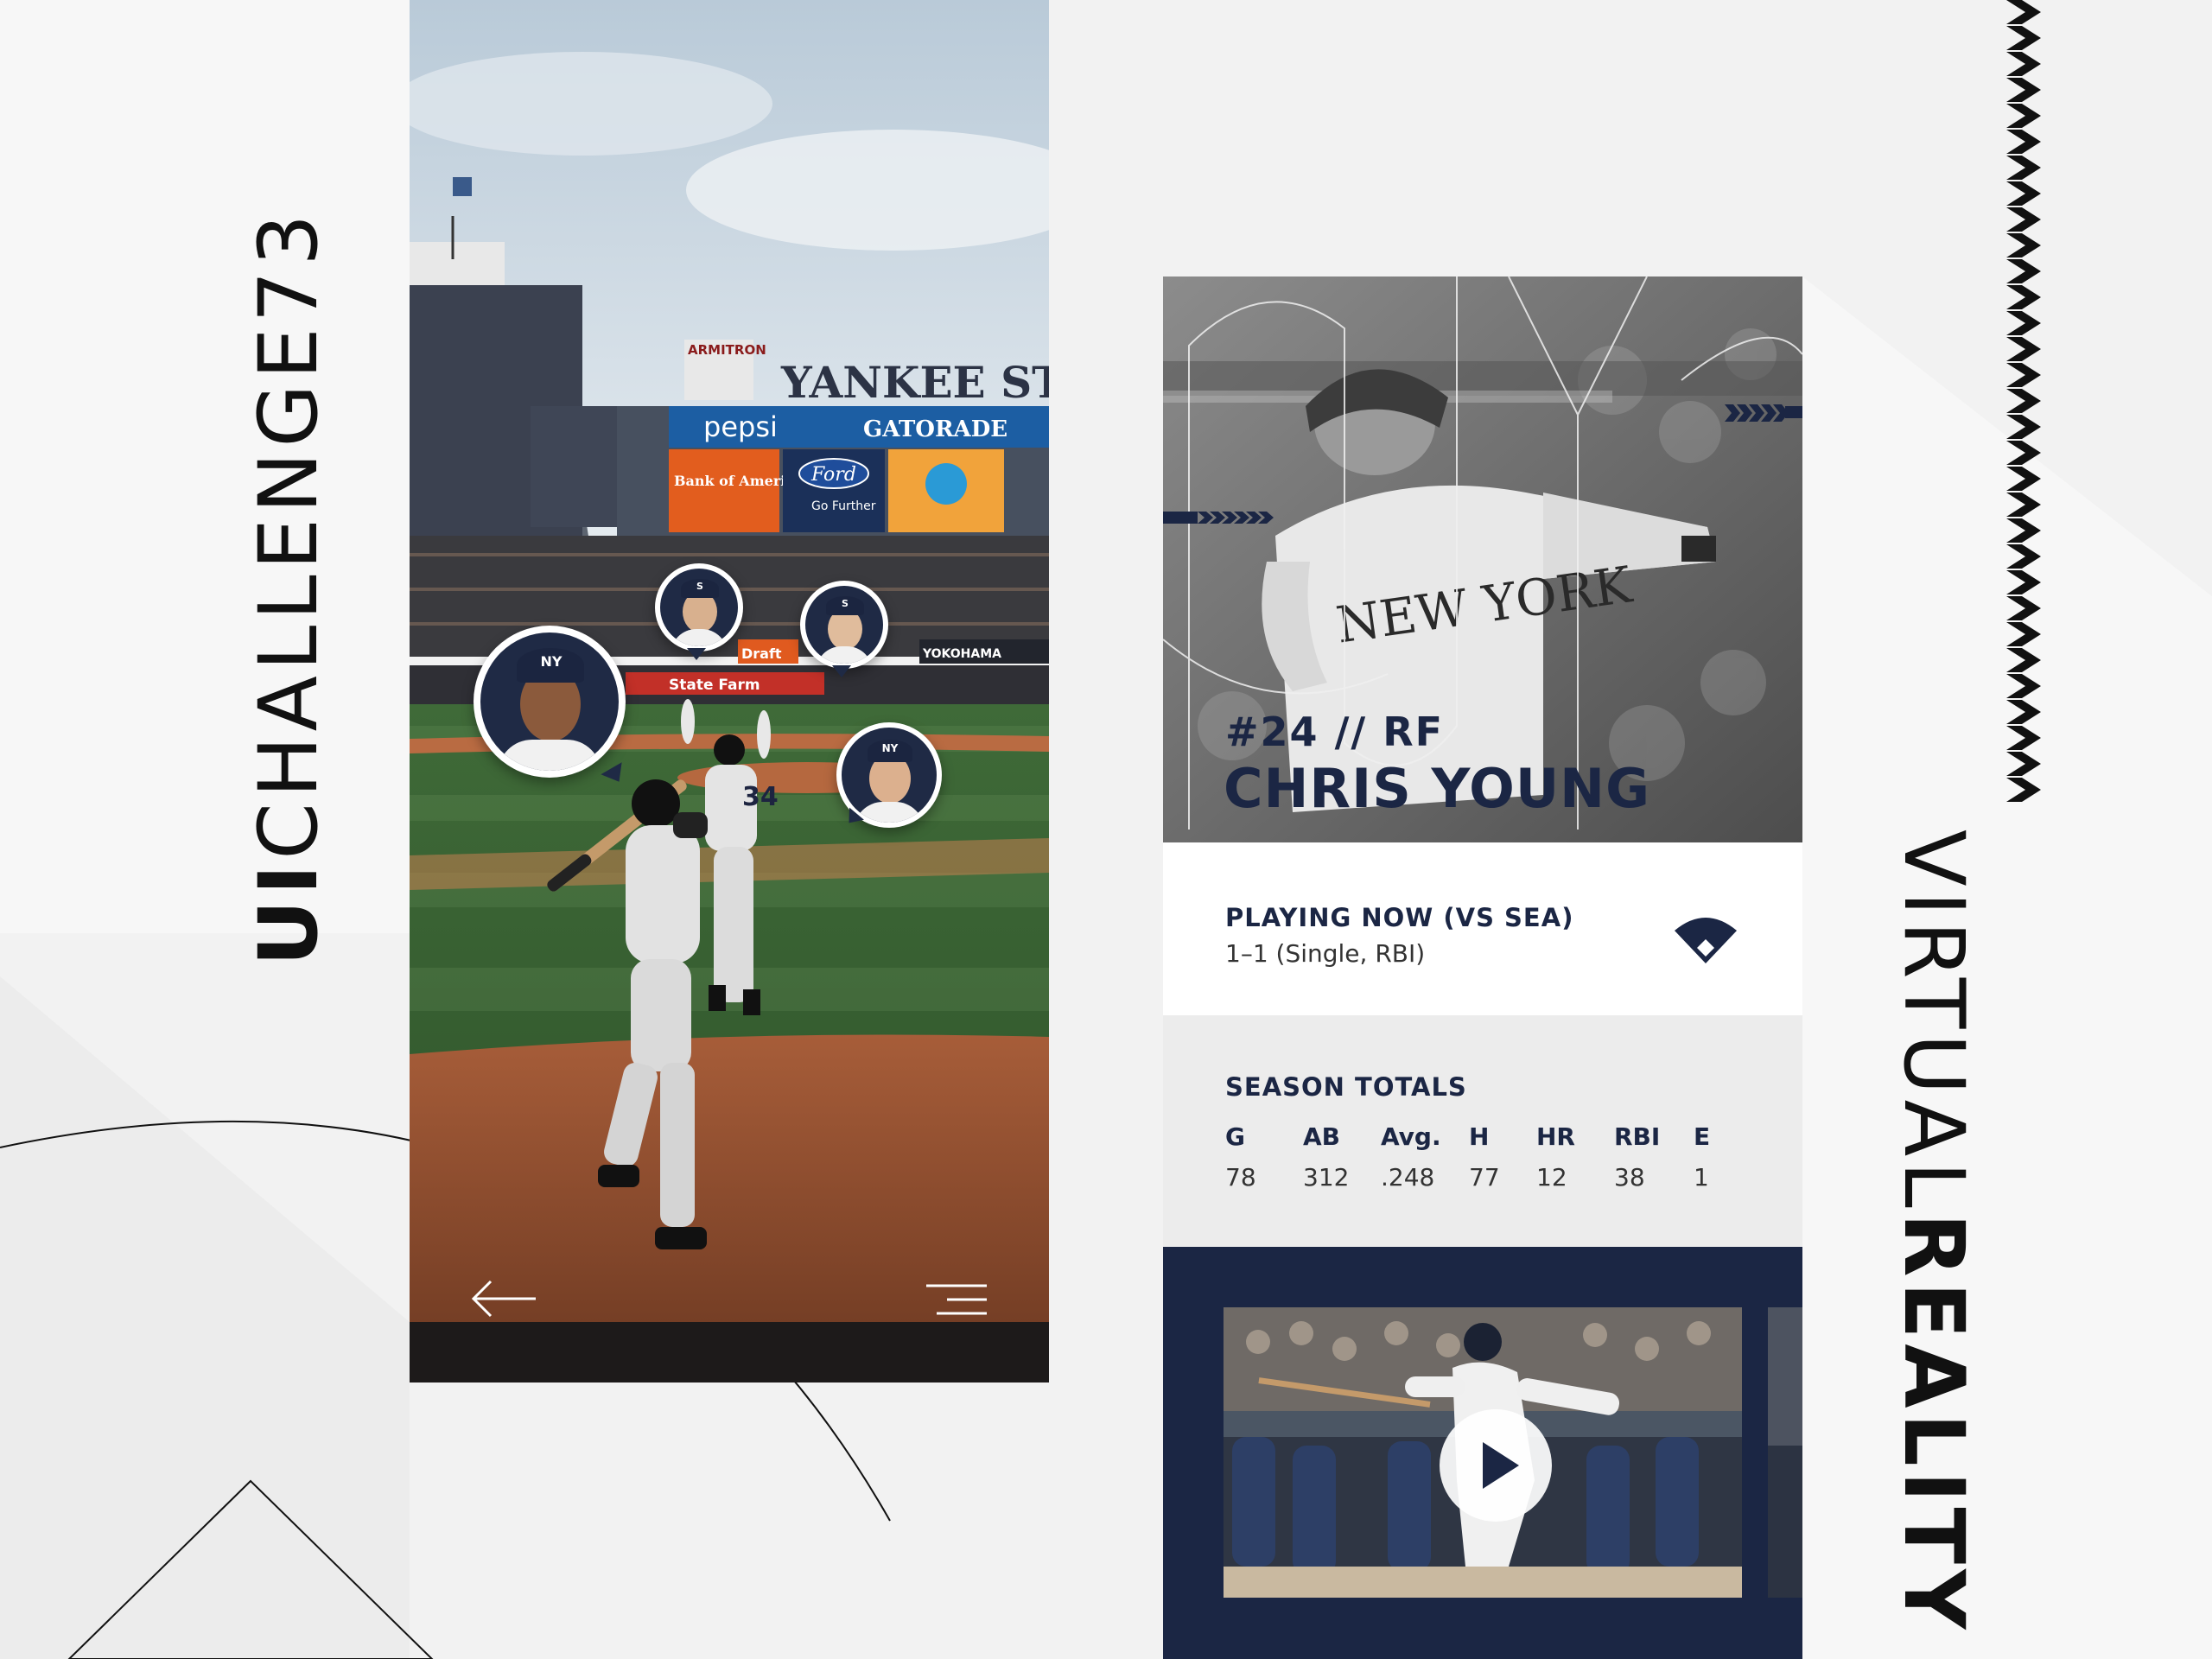  I want to click on playing-now-value: 1–1 (Single, RBI), so click(1325, 953).